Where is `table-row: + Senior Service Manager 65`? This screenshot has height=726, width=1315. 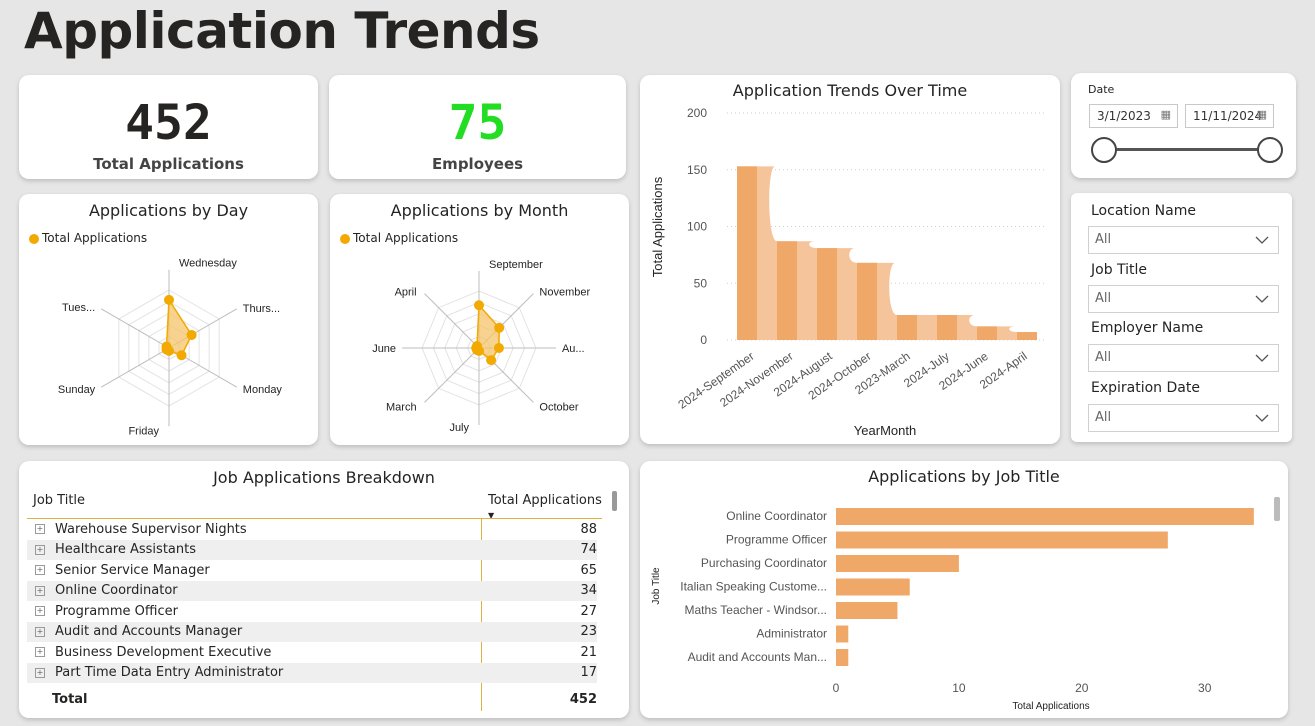 table-row: + Senior Service Manager 65 is located at coordinates (312, 570).